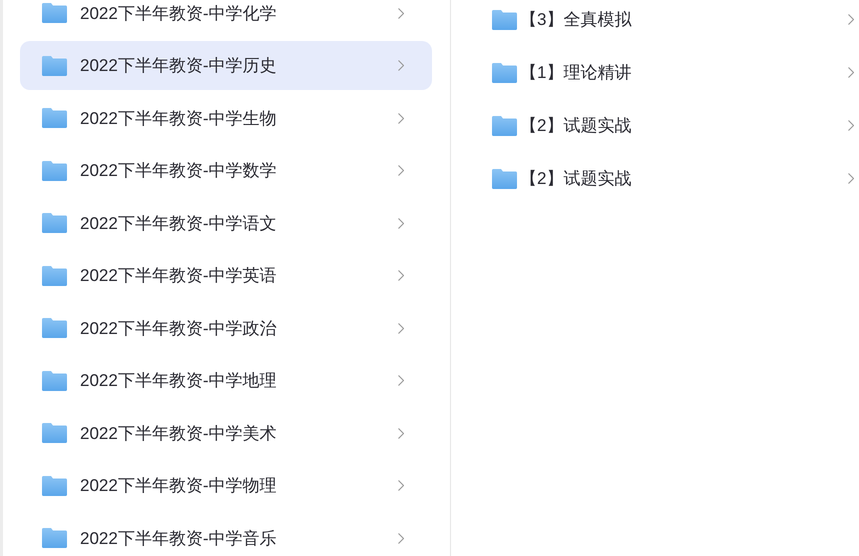 This screenshot has height=556, width=859. Describe the element at coordinates (576, 73) in the screenshot. I see `folder-name: 【1】理论精讲` at that location.